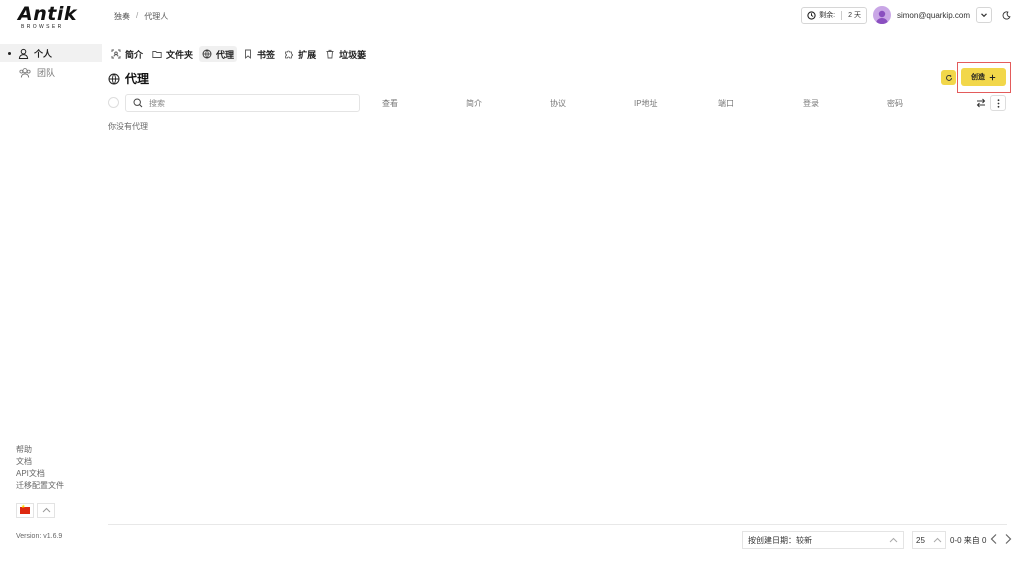 The width and height of the screenshot is (1024, 563). I want to click on more-options-button, so click(998, 103).